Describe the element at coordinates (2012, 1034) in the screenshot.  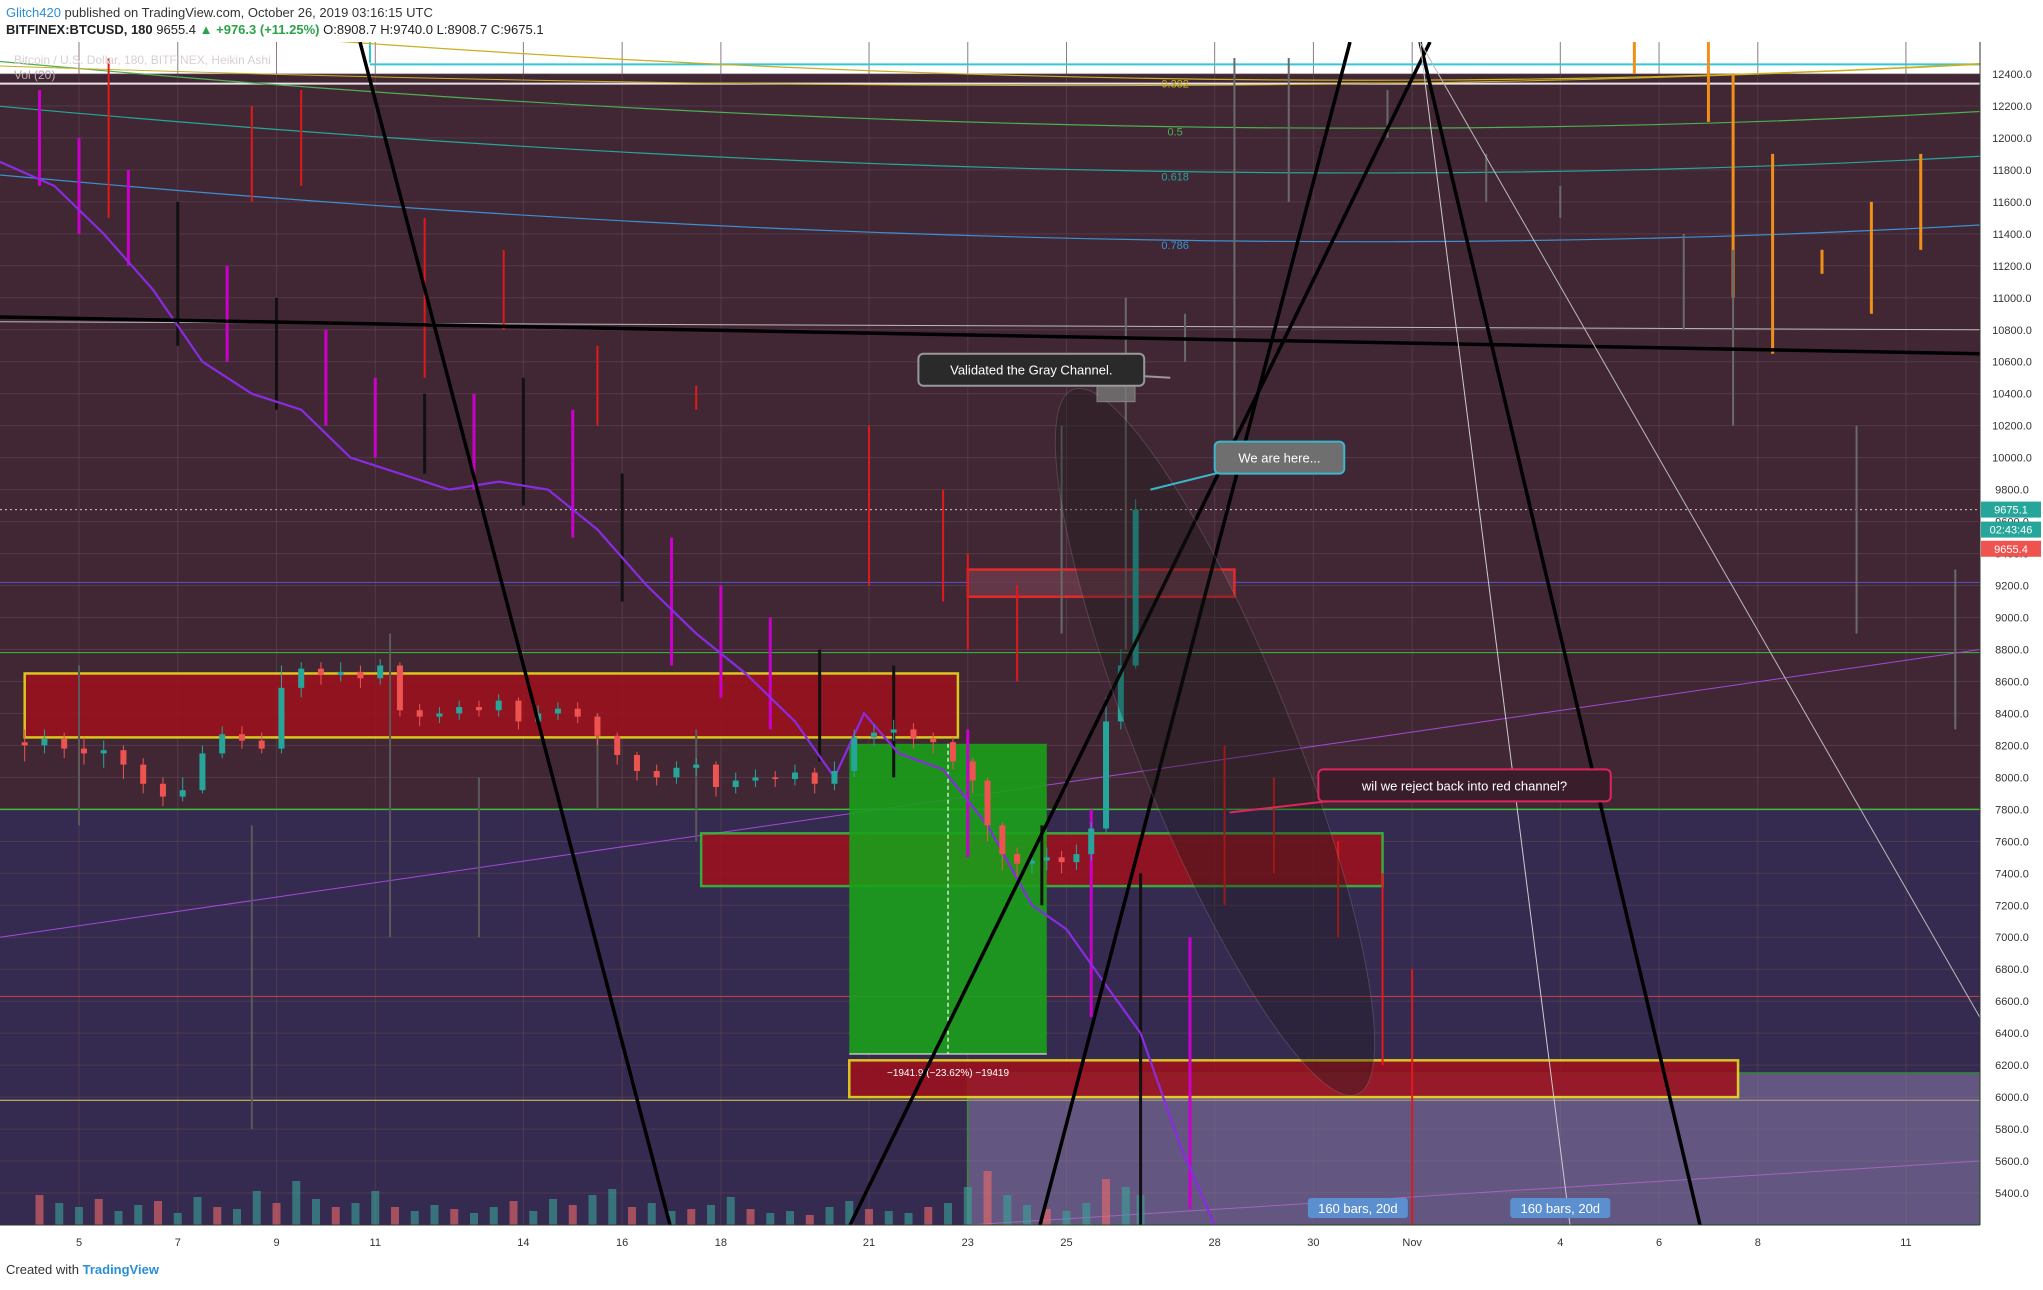
I see `price-tick-label: 6400.0` at that location.